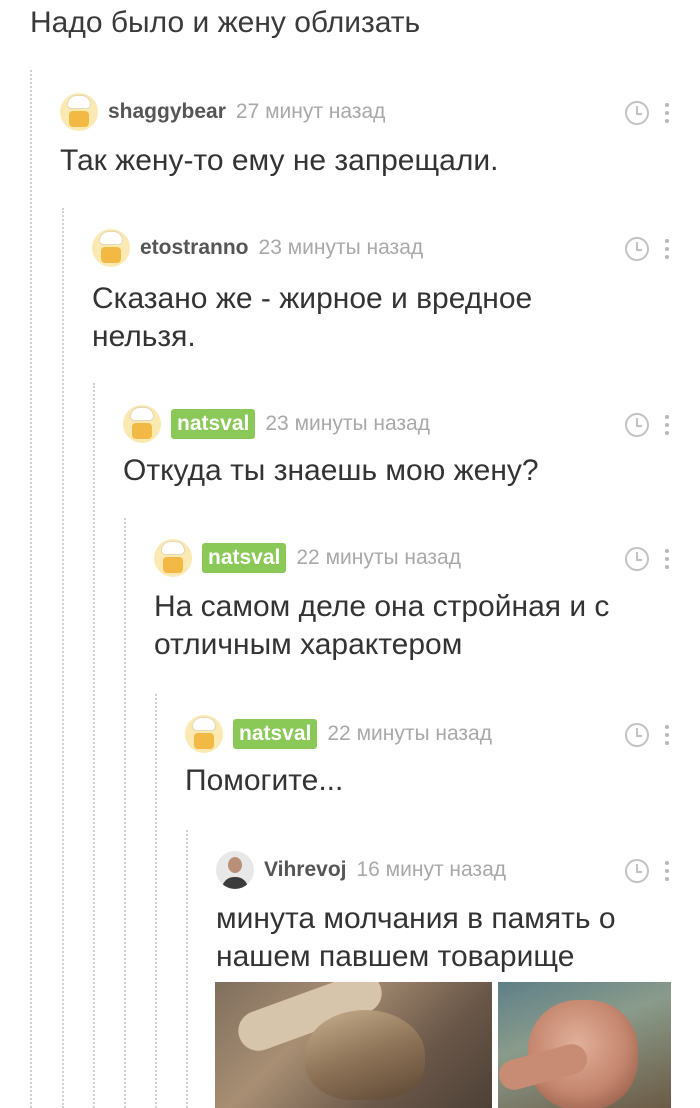 The width and height of the screenshot is (700, 1108). I want to click on comment-header: Vihrevoj 16 минут назад, so click(361, 870).